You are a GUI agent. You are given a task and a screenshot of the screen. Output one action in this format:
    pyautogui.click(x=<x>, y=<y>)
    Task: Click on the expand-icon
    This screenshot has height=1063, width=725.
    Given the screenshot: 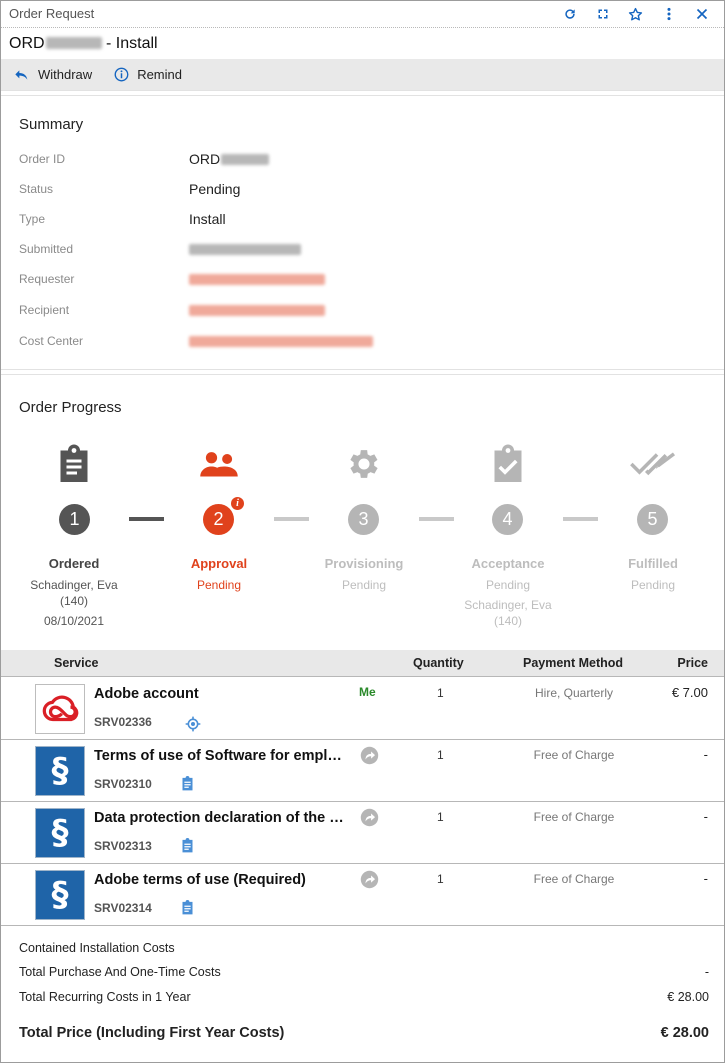 What is the action you would take?
    pyautogui.click(x=602, y=14)
    